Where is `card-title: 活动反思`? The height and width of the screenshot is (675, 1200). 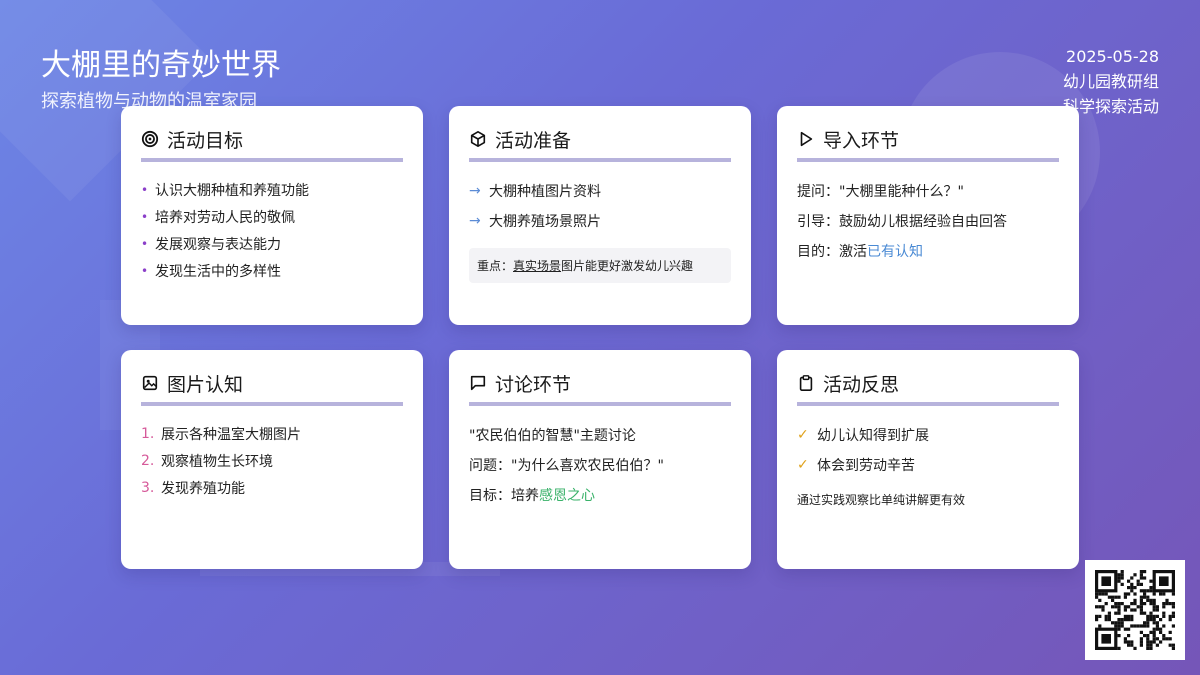 card-title: 活动反思 is located at coordinates (861, 384).